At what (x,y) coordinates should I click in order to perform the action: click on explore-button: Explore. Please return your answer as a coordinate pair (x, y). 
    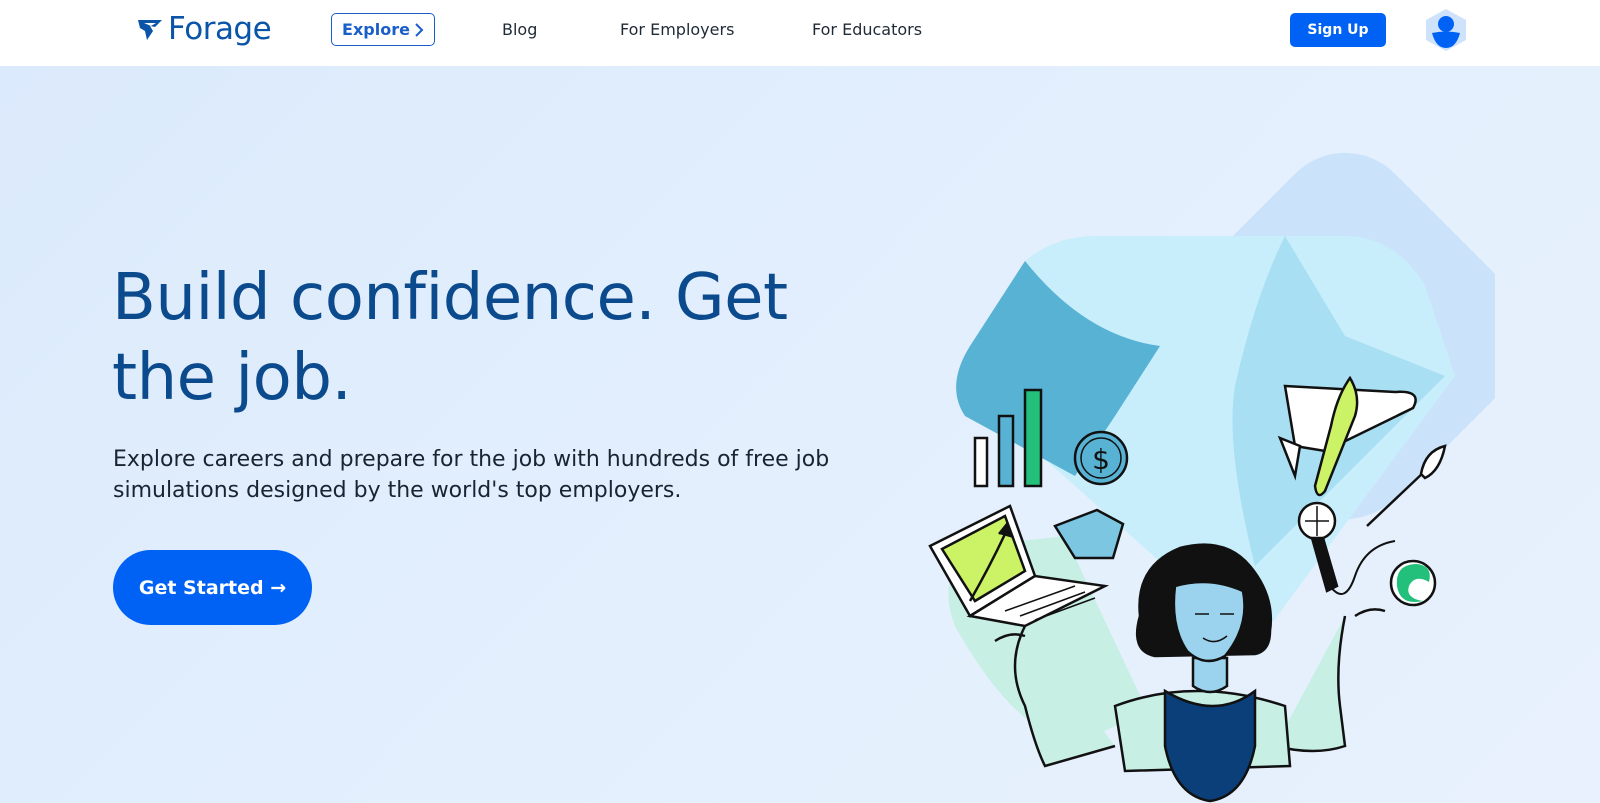
    Looking at the image, I should click on (383, 29).